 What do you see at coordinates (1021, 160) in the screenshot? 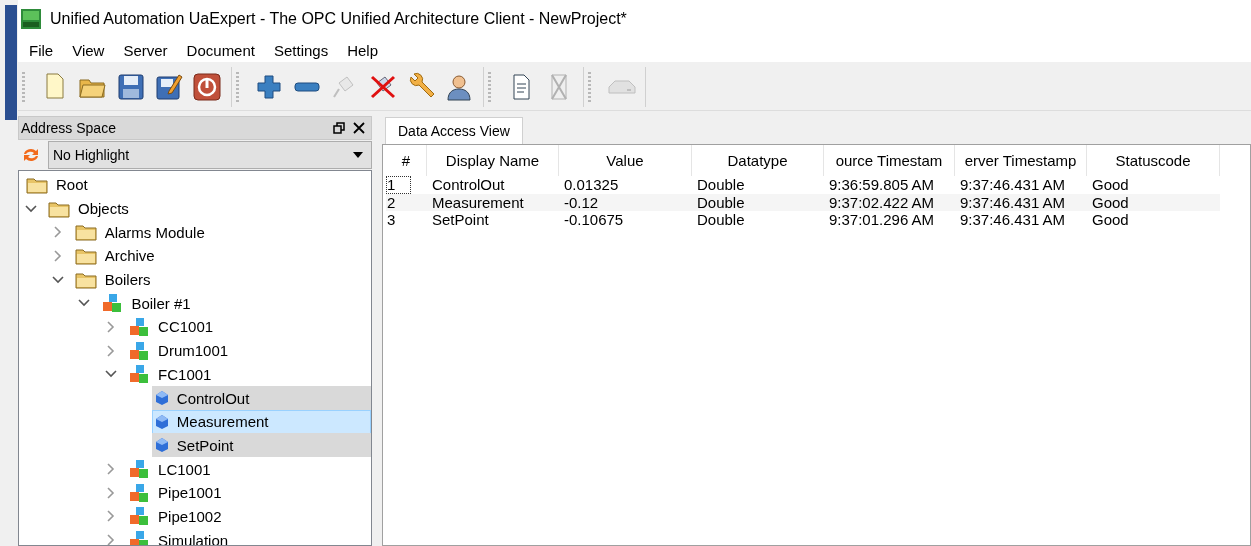
I see `column-header: erver Timestamp` at bounding box center [1021, 160].